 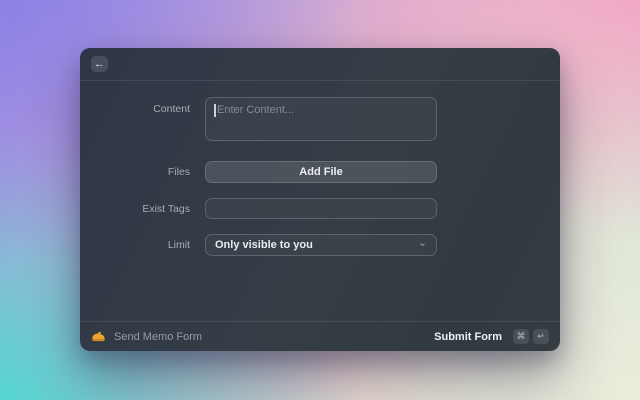 I want to click on limit-dropdown-value: Only visible to you, so click(x=264, y=245).